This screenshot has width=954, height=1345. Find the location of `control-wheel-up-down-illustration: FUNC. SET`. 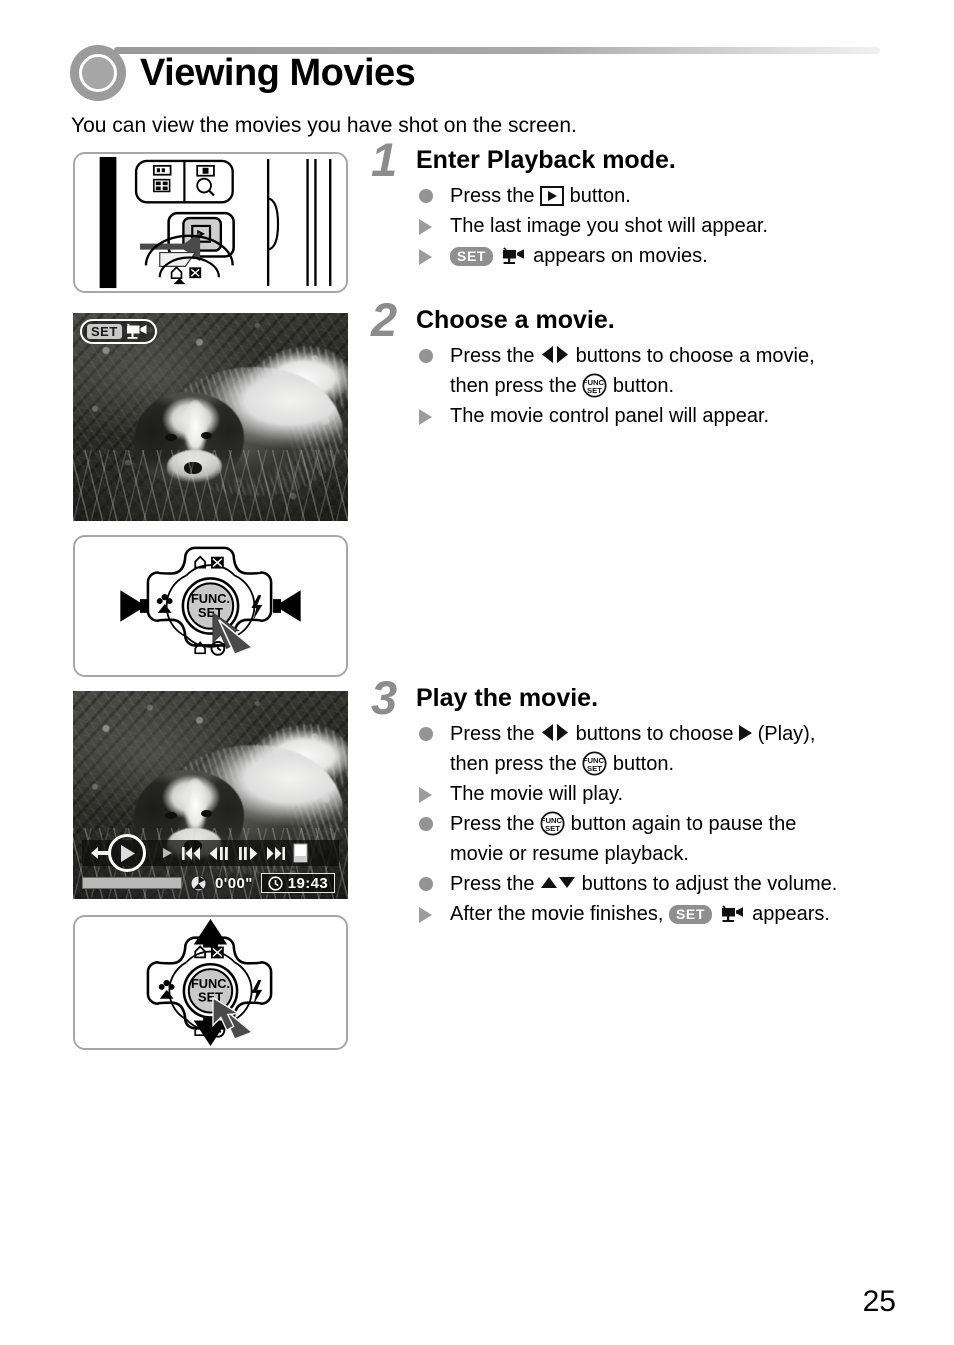

control-wheel-up-down-illustration: FUNC. SET is located at coordinates (210, 982).